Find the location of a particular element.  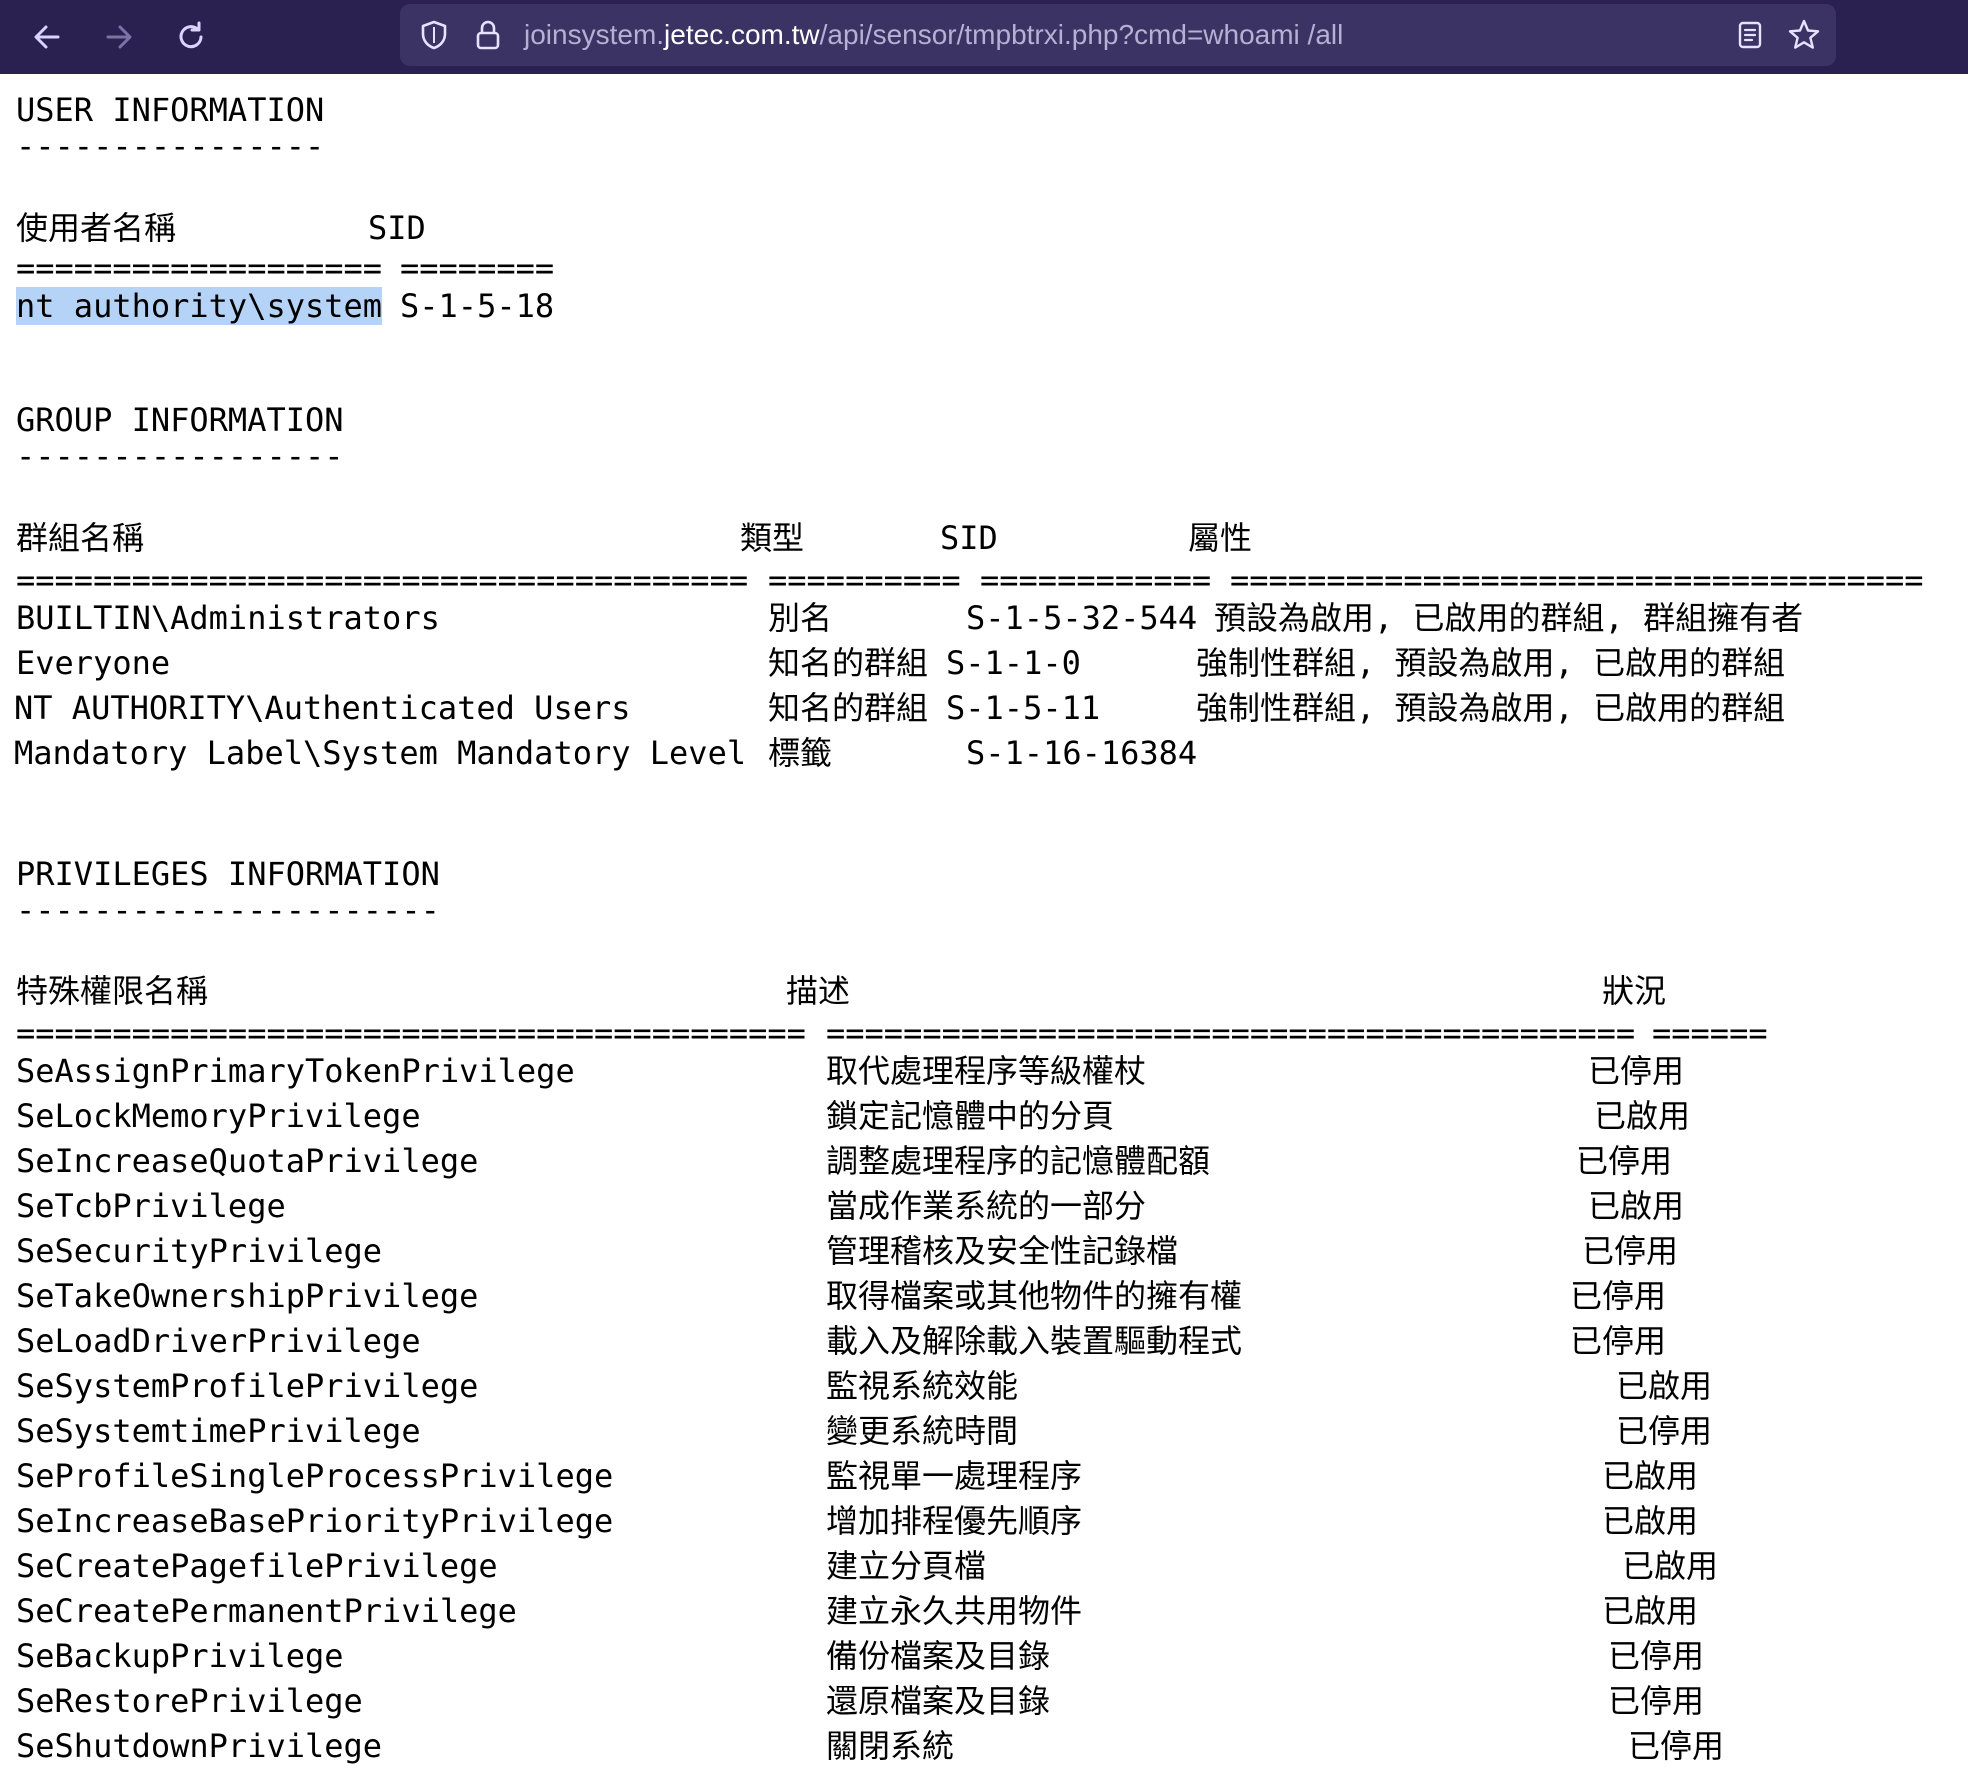

priv-row-desc: 管理稽核及安全性記錄檔 is located at coordinates (1002, 1251).